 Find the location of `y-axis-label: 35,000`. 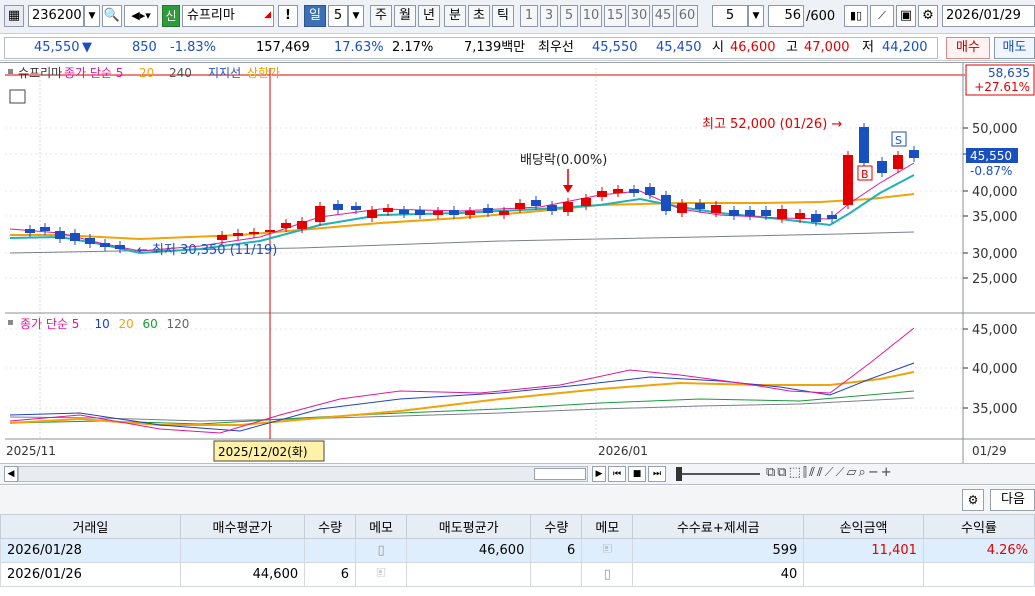

y-axis-label: 35,000 is located at coordinates (995, 409).